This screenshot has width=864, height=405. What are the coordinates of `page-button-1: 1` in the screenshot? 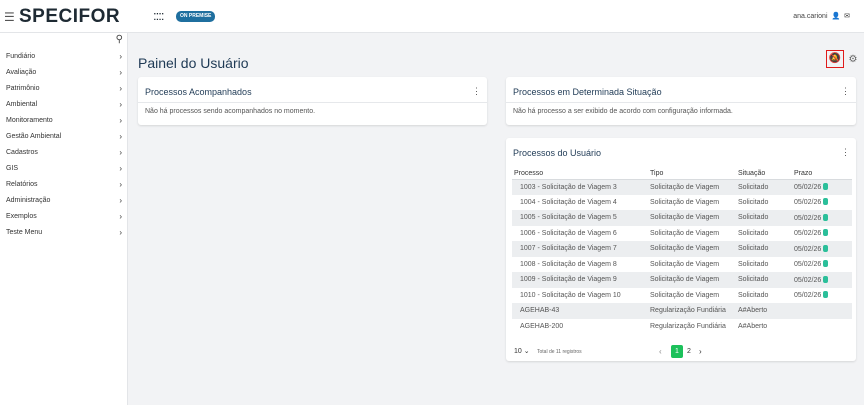 It's located at (677, 351).